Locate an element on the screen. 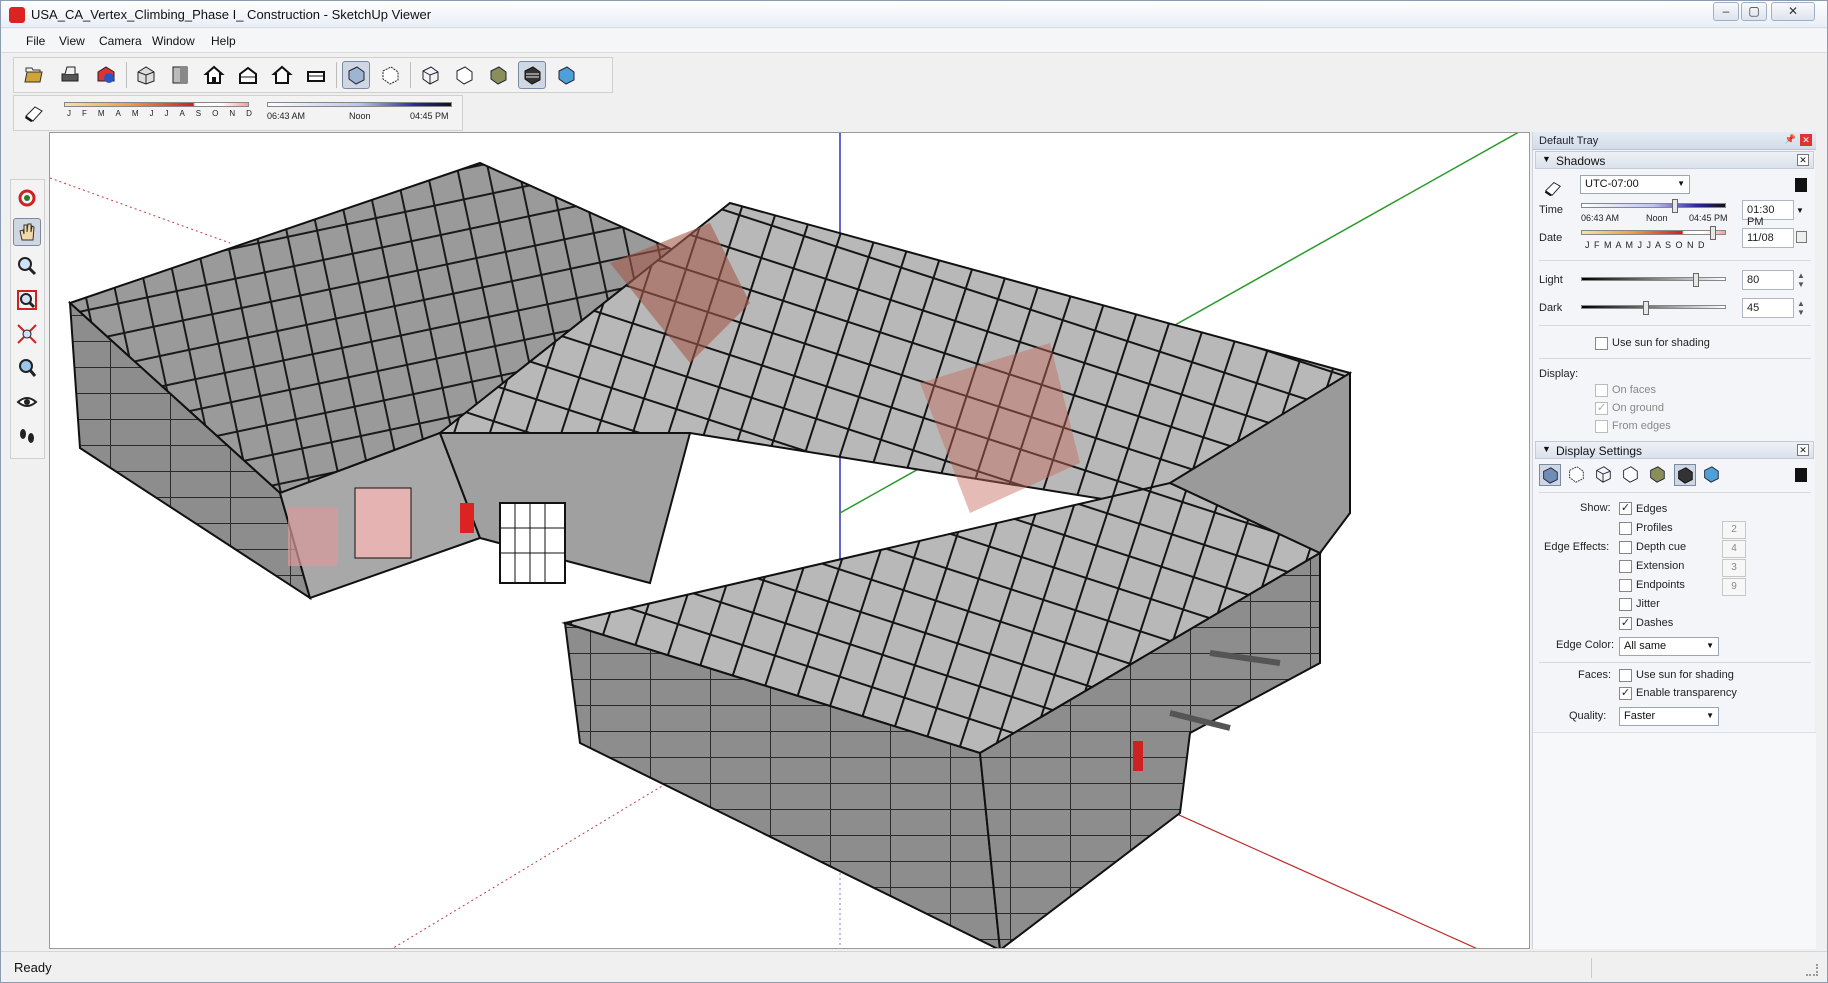 The image size is (1828, 983). faces-label: Faces: is located at coordinates (1595, 675).